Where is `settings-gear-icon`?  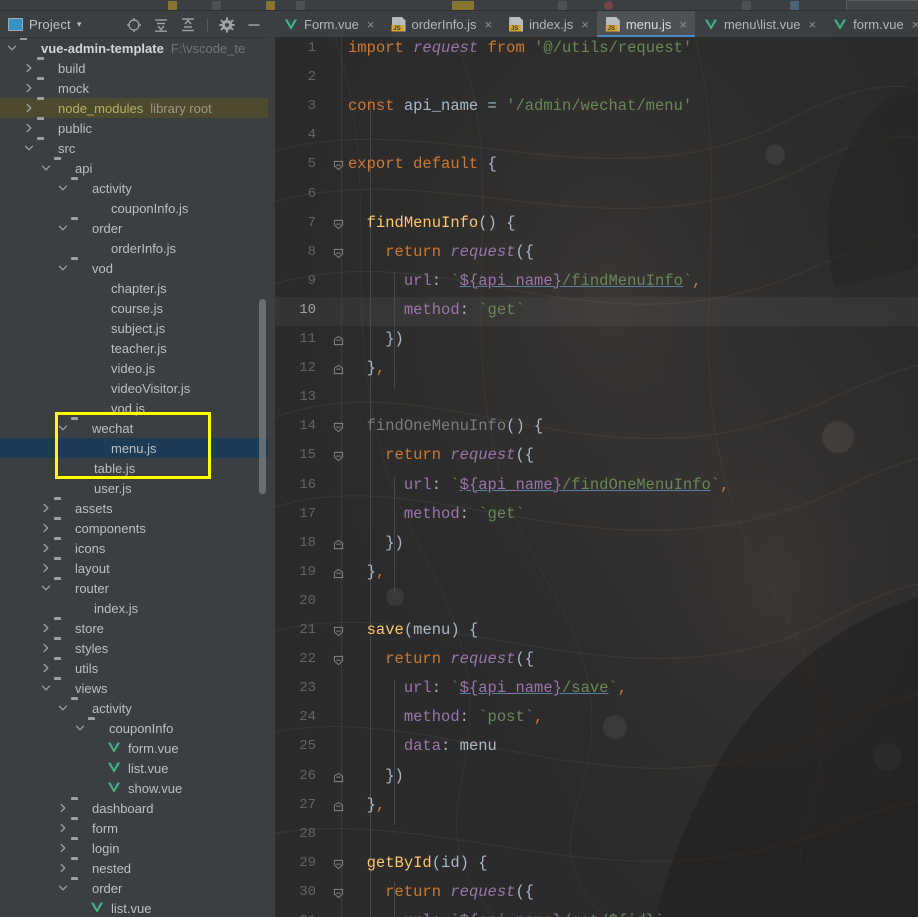
settings-gear-icon is located at coordinates (227, 24).